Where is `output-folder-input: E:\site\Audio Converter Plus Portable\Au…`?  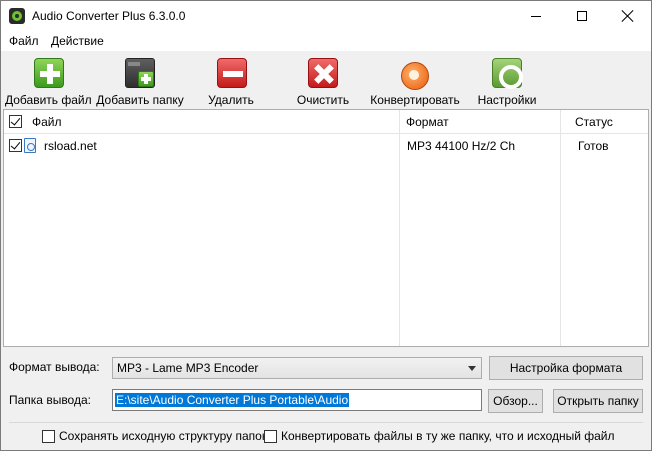 output-folder-input: E:\site\Audio Converter Plus Portable\Au… is located at coordinates (297, 400).